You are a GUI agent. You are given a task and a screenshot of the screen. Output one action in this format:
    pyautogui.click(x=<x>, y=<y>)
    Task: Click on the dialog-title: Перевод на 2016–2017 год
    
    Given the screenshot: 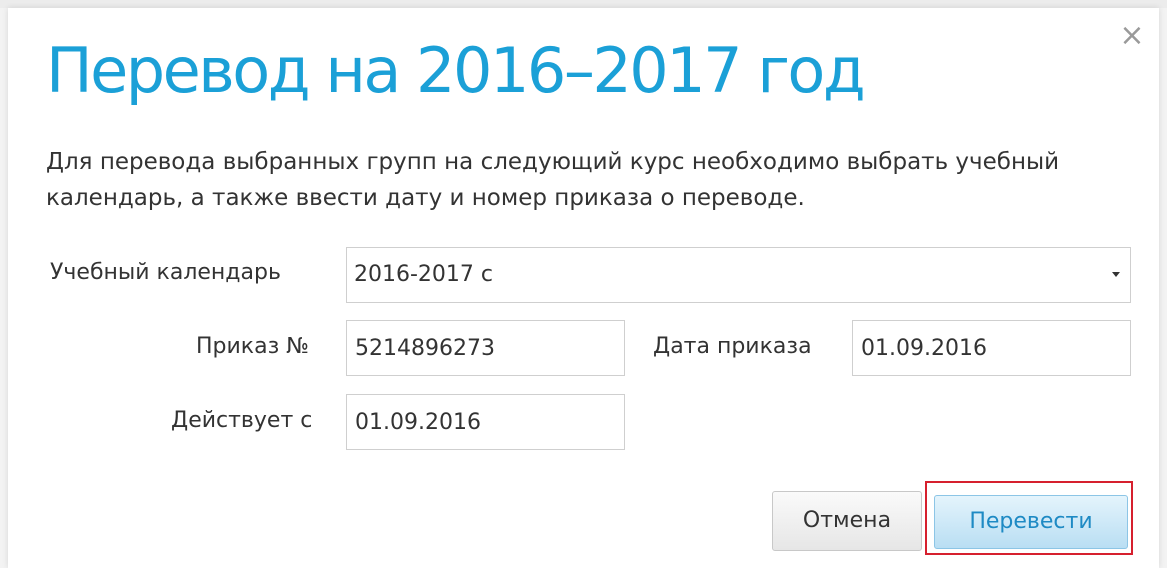 What is the action you would take?
    pyautogui.click(x=456, y=70)
    